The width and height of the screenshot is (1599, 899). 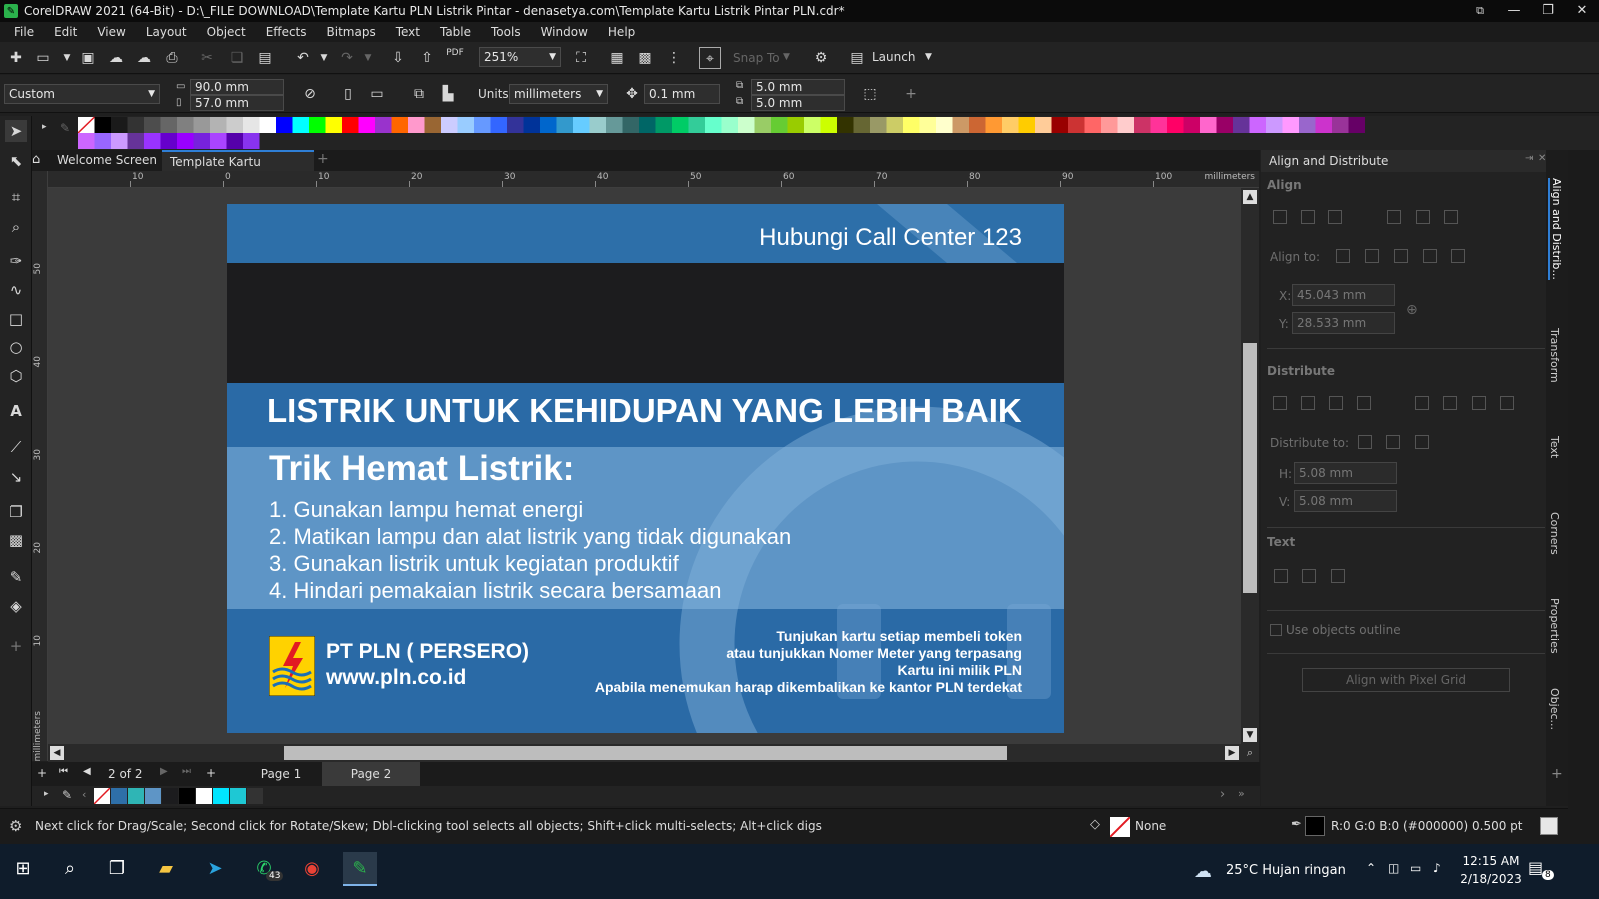 What do you see at coordinates (798, 87) in the screenshot?
I see `duplicate-distance-x-field: 5.0 mm` at bounding box center [798, 87].